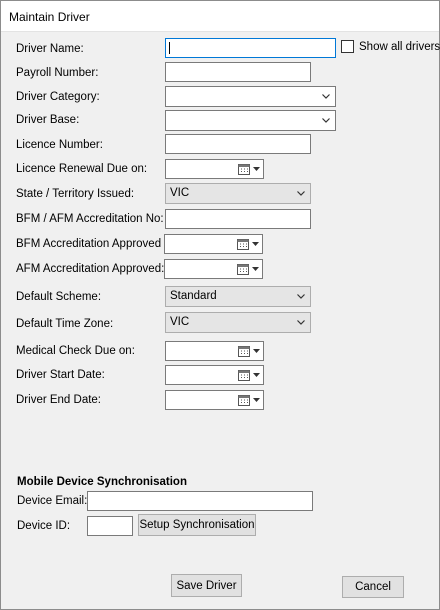 The height and width of the screenshot is (610, 440). Describe the element at coordinates (82, 169) in the screenshot. I see `licence-renewal-label: Licence Renewal Due on:` at that location.